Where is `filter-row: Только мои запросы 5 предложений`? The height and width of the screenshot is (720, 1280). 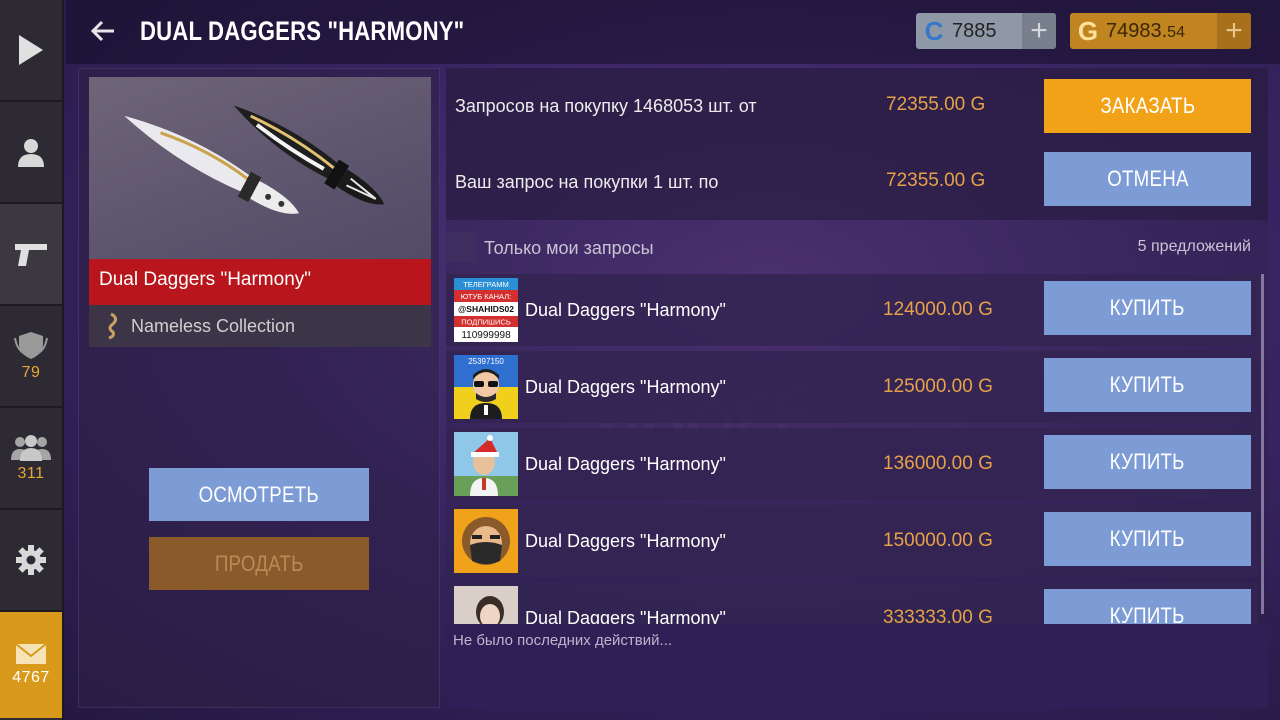 filter-row: Только мои запросы 5 предложений is located at coordinates (857, 248).